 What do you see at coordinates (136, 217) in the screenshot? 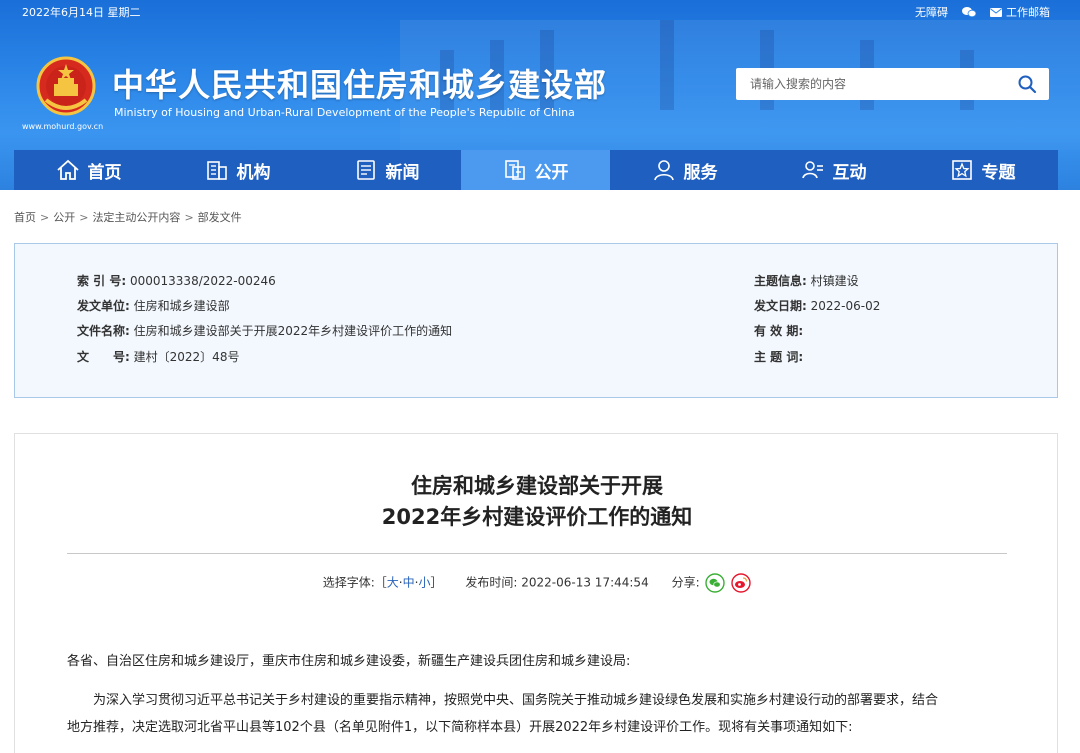
I see `breadcrumb-statutory: 法定主动公开内容` at bounding box center [136, 217].